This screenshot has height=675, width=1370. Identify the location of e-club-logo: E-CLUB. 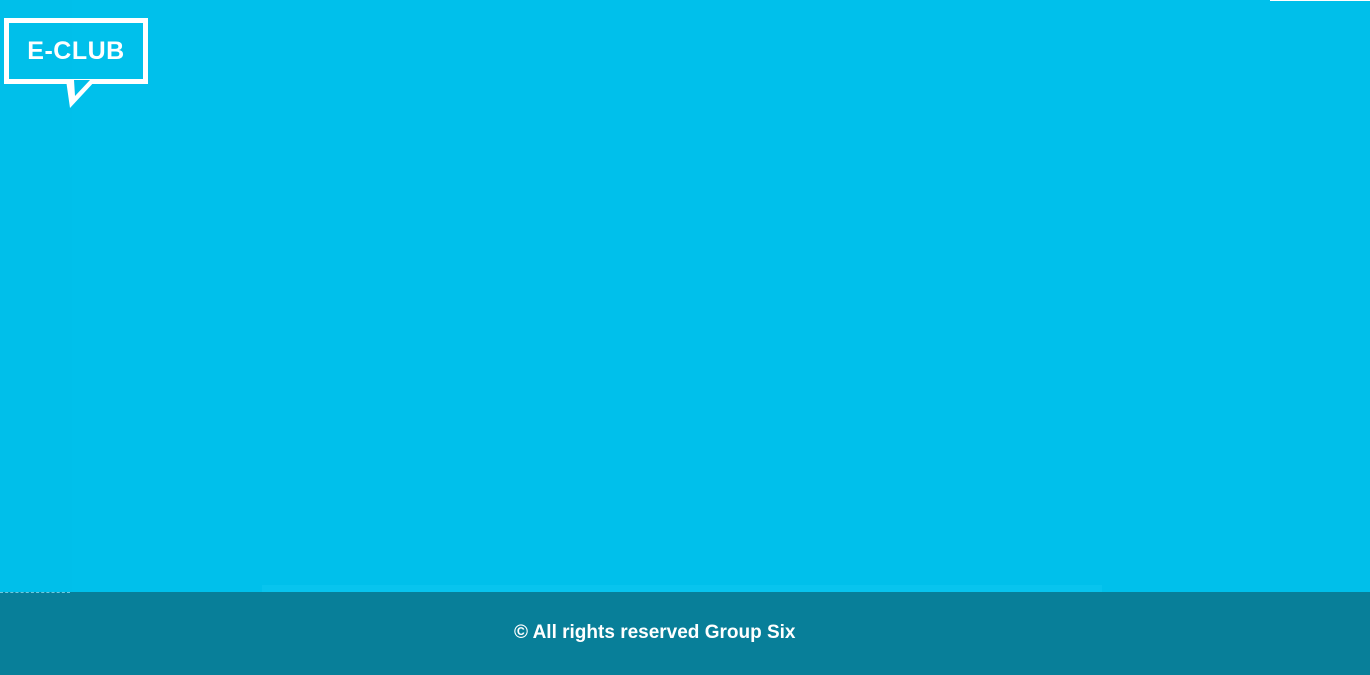
(77, 64).